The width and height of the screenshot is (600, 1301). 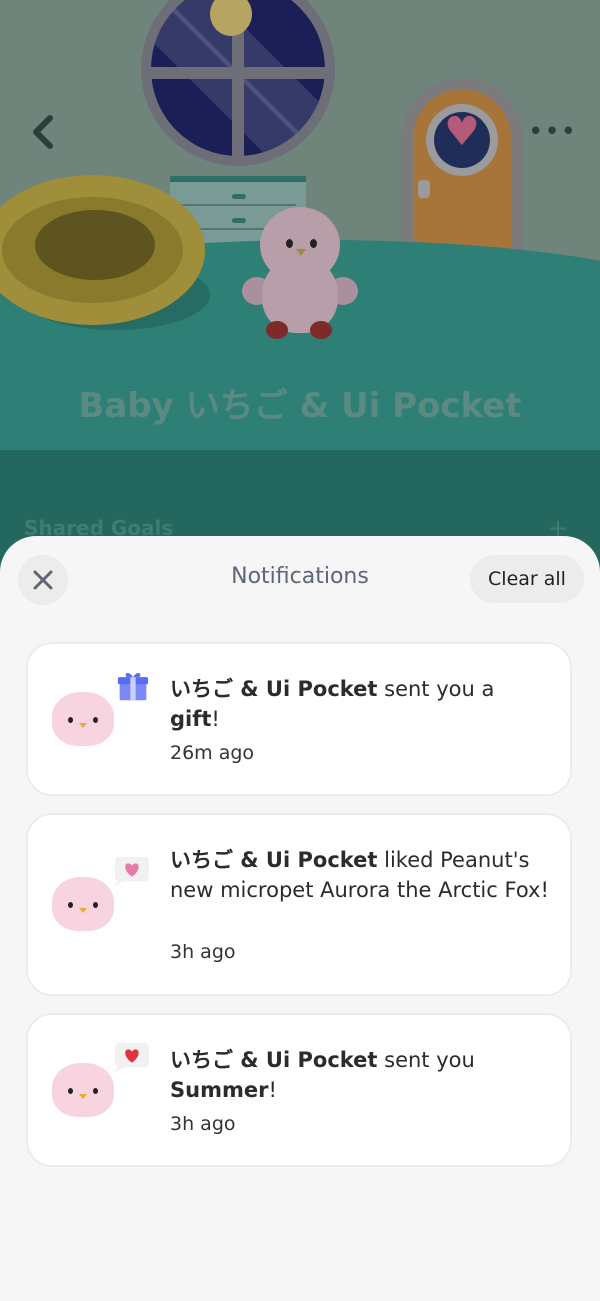 What do you see at coordinates (300, 406) in the screenshot?
I see `pet-title: Baby いちご & Ui Pocket` at bounding box center [300, 406].